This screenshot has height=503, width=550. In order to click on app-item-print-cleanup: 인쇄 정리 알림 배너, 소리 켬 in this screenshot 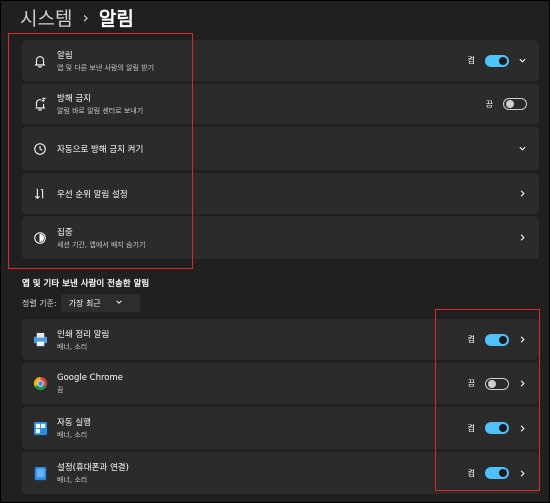, I will do `click(280, 339)`.